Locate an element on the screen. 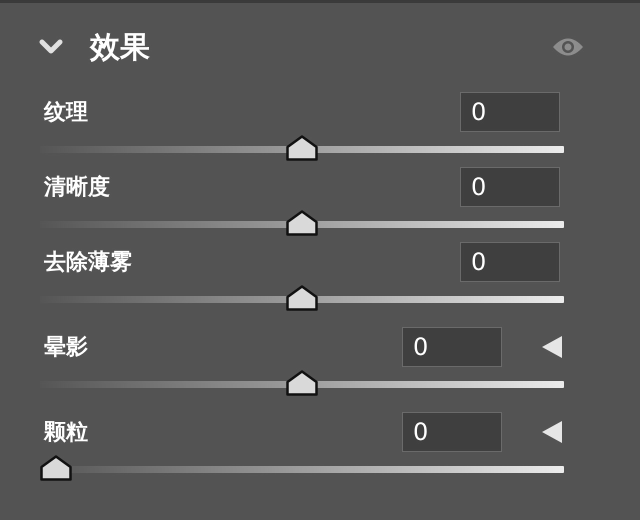 This screenshot has height=520, width=640. panel-title: 效果 is located at coordinates (120, 47).